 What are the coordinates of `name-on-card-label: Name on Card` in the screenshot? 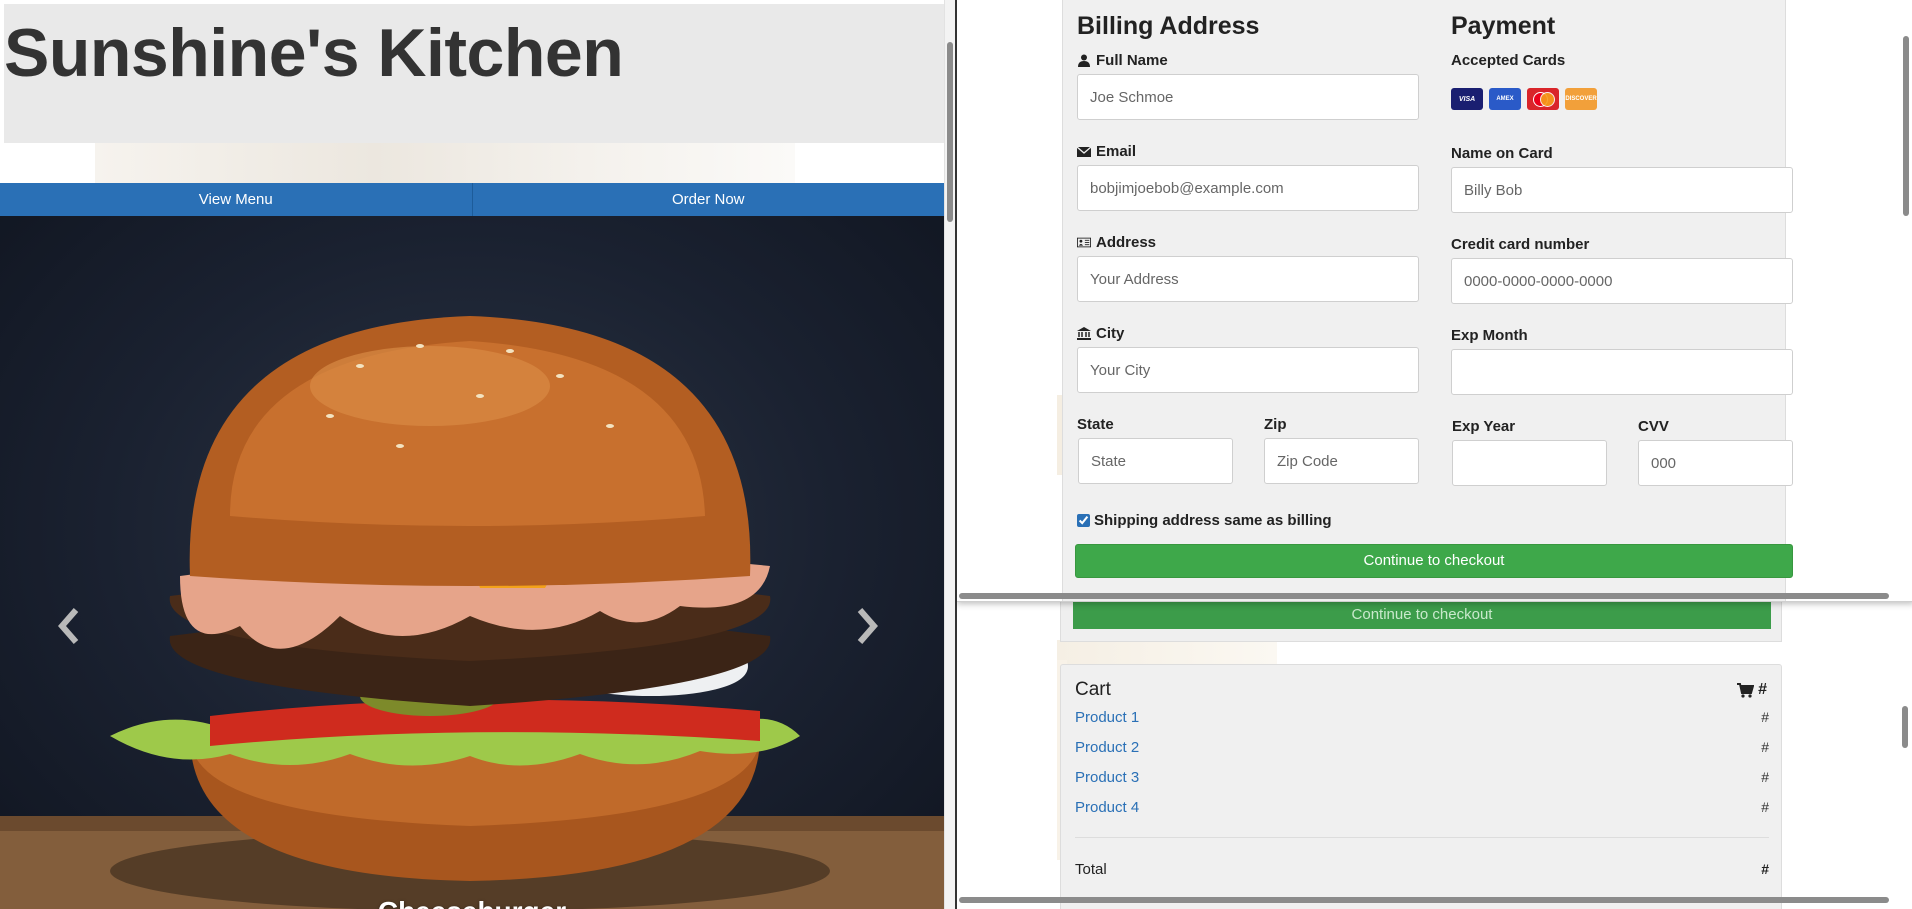 It's located at (1502, 153).